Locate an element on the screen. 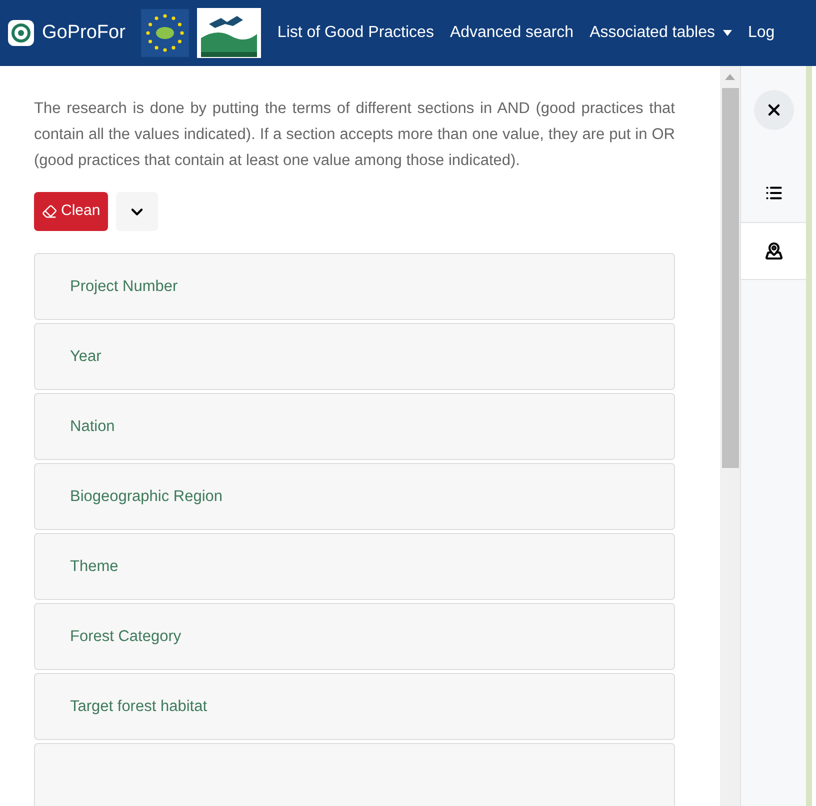 The height and width of the screenshot is (806, 816). dropdown-button is located at coordinates (137, 211).